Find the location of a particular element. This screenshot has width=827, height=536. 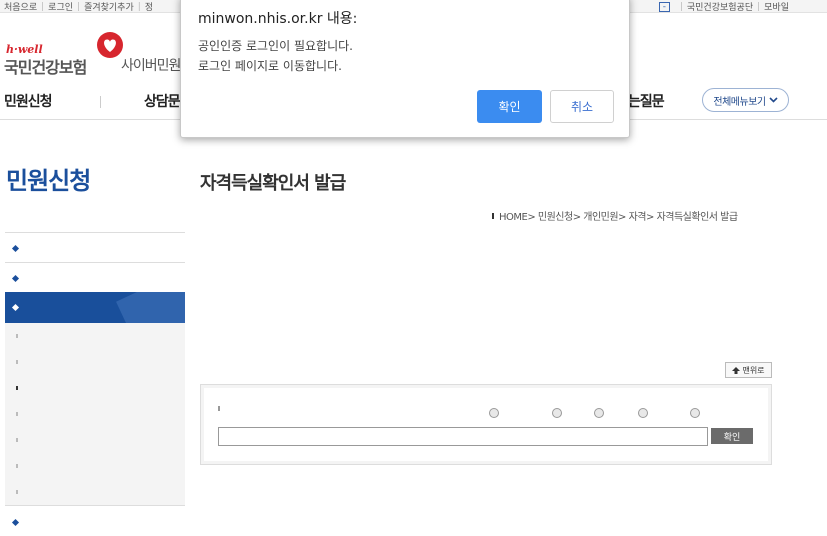

divider is located at coordinates (100, 102).